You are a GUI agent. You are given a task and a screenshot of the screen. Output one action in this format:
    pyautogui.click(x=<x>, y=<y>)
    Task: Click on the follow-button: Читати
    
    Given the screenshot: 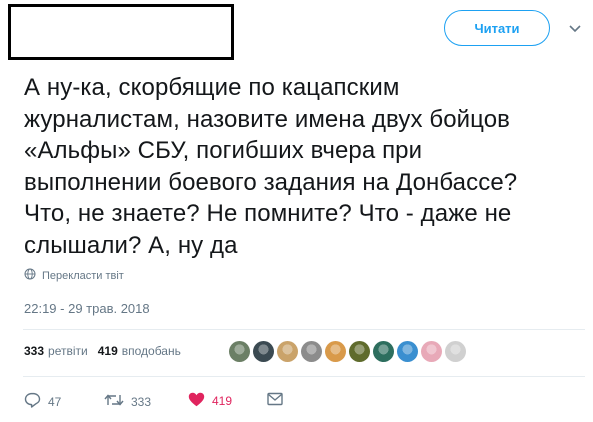 What is the action you would take?
    pyautogui.click(x=497, y=28)
    